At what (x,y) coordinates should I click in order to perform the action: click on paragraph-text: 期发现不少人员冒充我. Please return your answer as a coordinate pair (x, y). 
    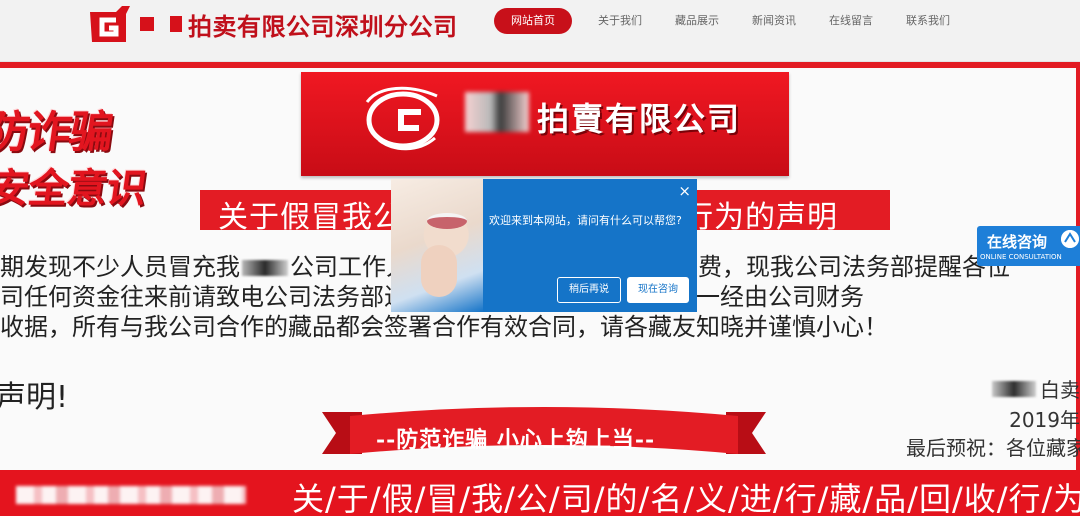
    Looking at the image, I should click on (120, 267).